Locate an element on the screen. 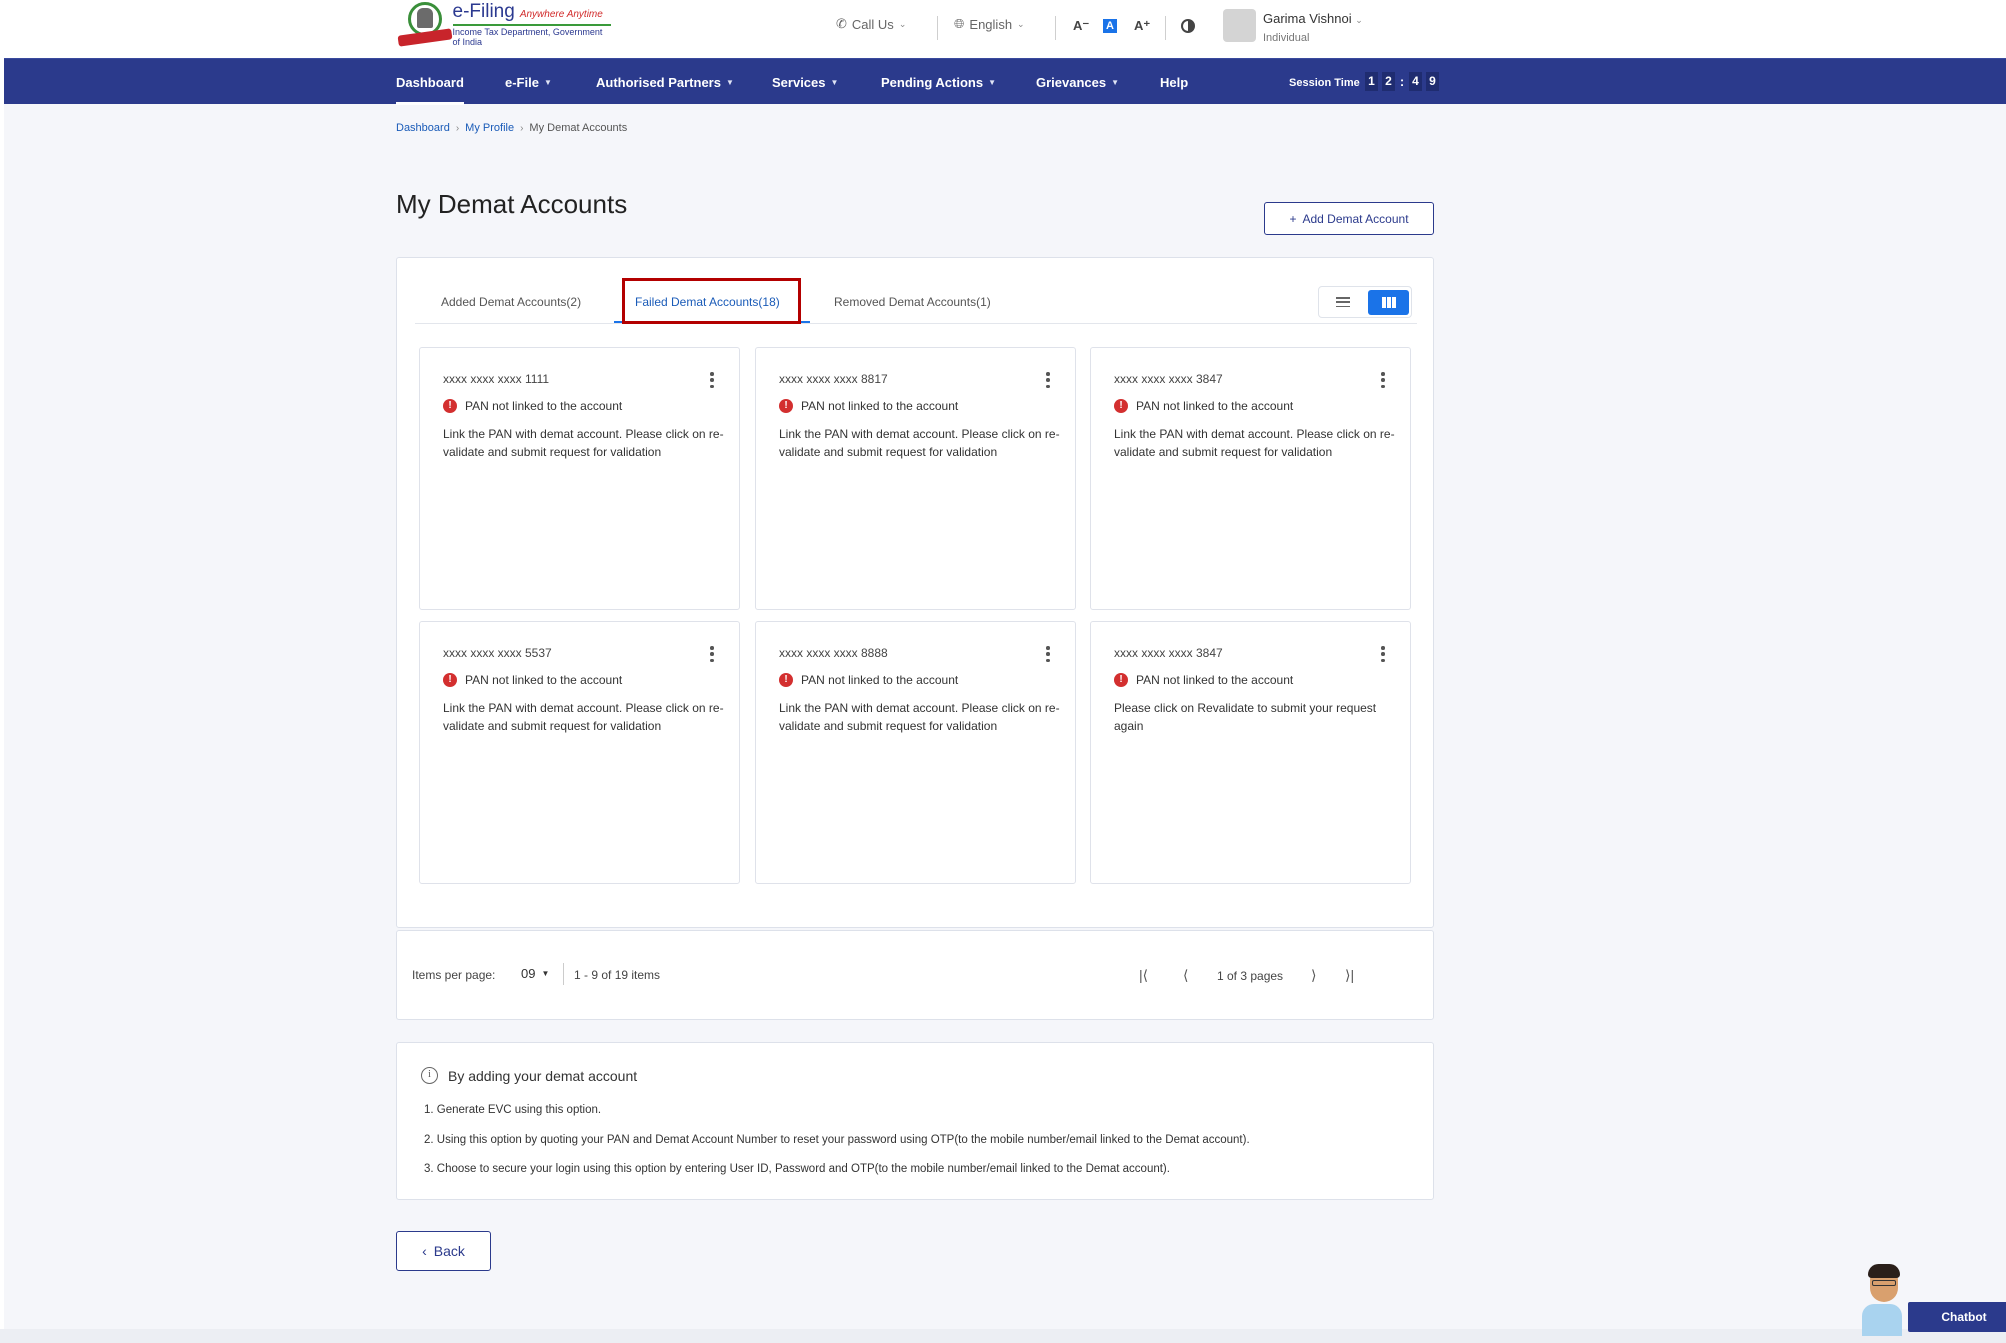 The width and height of the screenshot is (2006, 1343). nav-label: Pending Actions is located at coordinates (932, 82).